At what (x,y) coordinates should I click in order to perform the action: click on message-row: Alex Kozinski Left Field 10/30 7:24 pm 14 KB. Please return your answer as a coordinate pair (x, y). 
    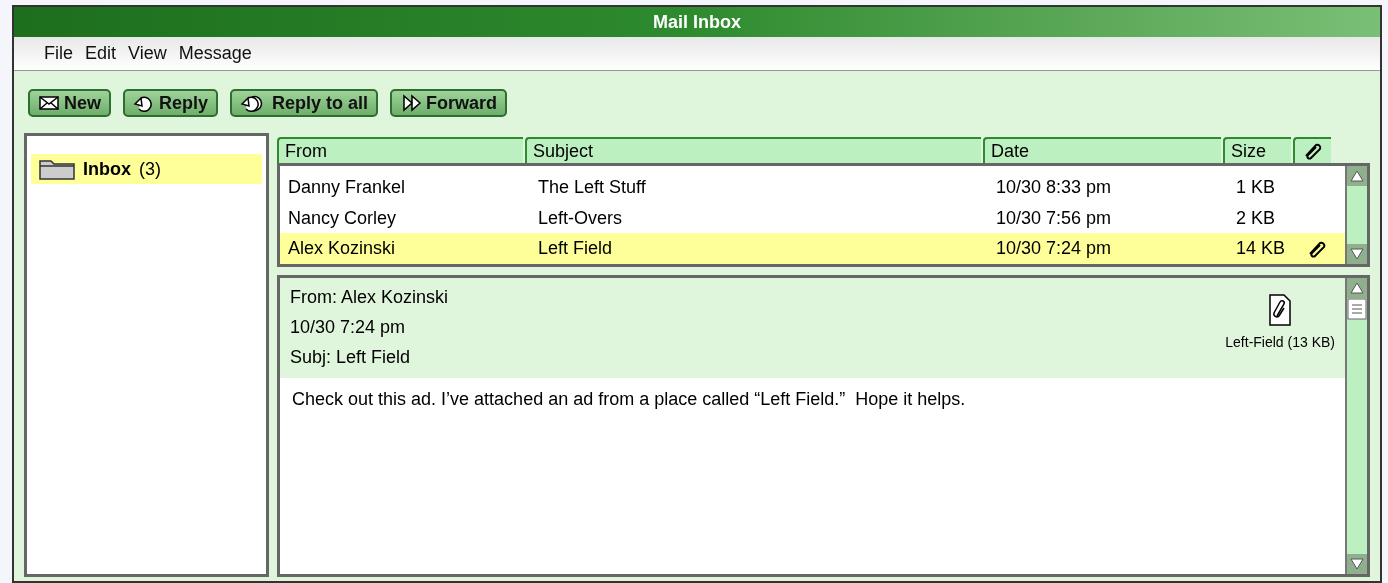
    Looking at the image, I should click on (812, 248).